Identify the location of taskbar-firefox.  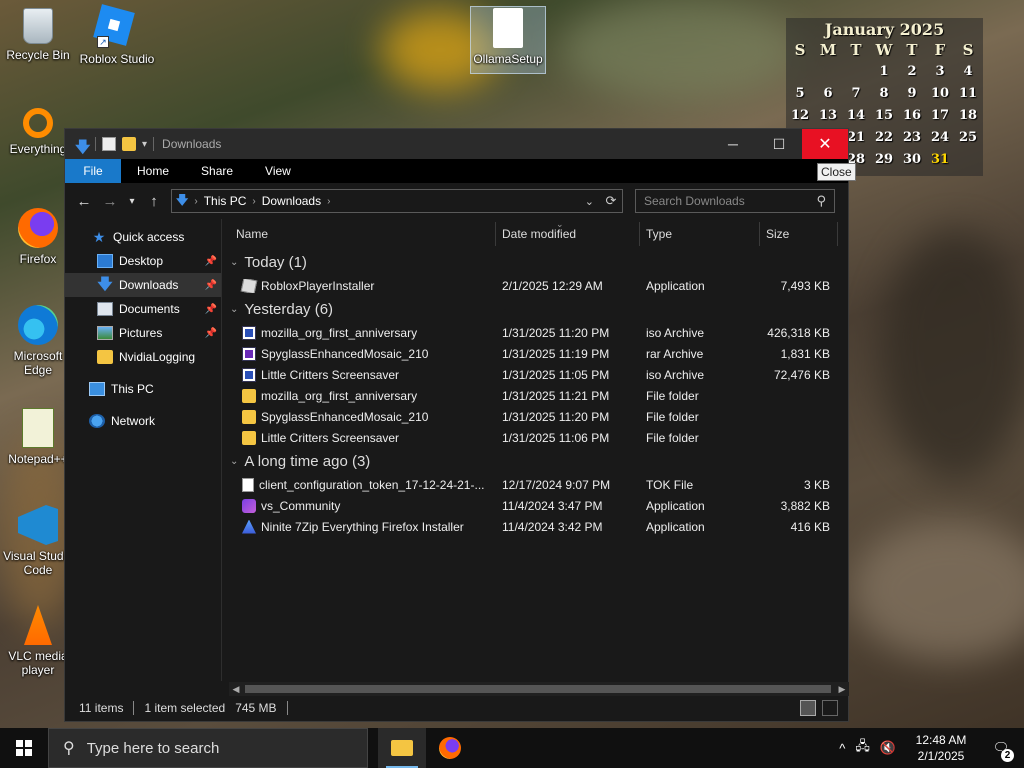
(450, 748).